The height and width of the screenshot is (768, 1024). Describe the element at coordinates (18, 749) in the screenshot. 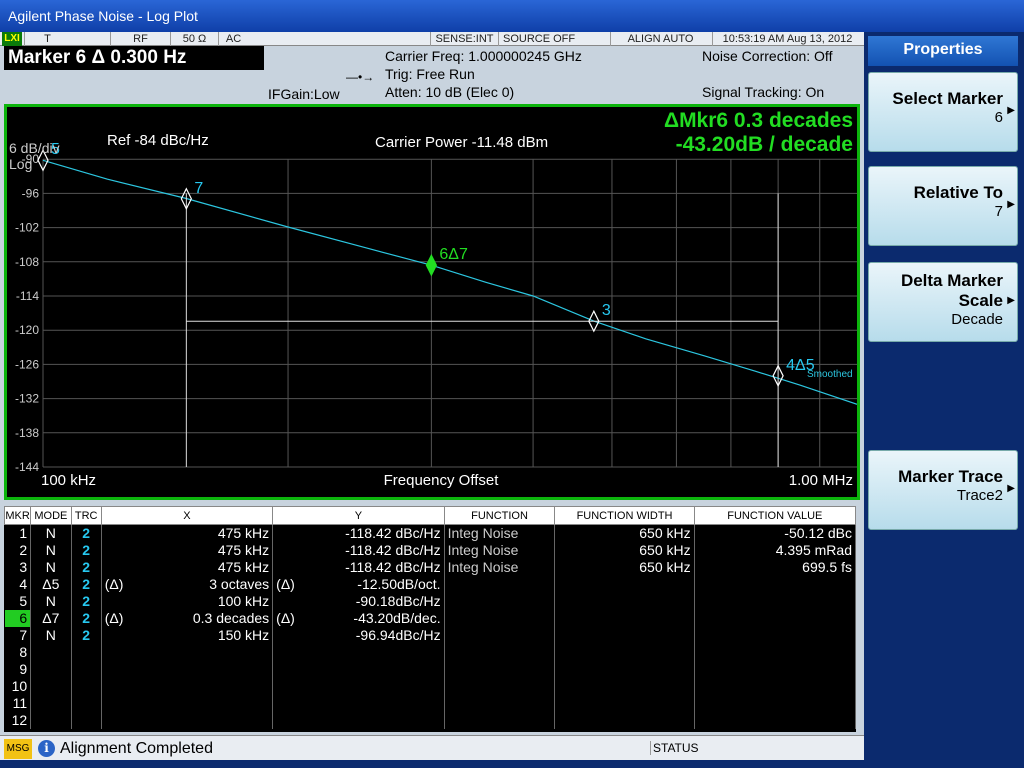

I see `msg-tag: MSG` at that location.